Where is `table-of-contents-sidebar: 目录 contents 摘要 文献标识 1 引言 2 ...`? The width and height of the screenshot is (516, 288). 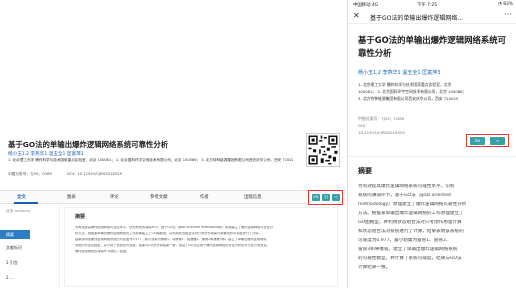
table-of-contents-sidebar: 目录 contents 摘要 文献标识 1 引言 2 ... is located at coordinates (30, 246).